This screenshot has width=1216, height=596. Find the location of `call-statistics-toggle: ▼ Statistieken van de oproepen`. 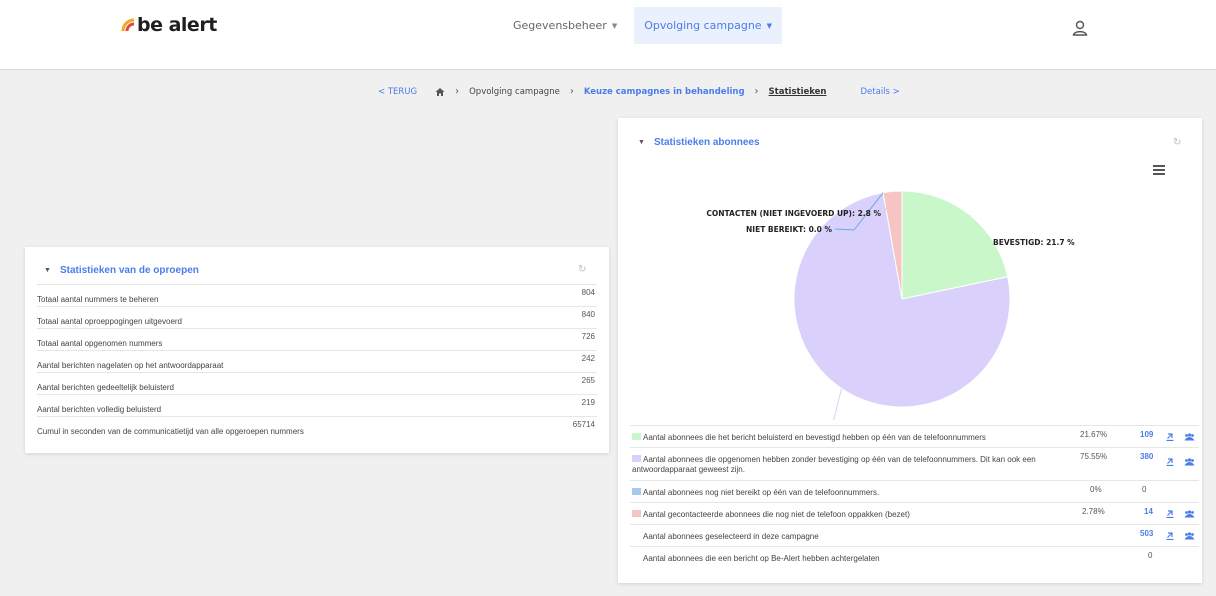

call-statistics-toggle: ▼ Statistieken van de oproepen is located at coordinates (121, 270).